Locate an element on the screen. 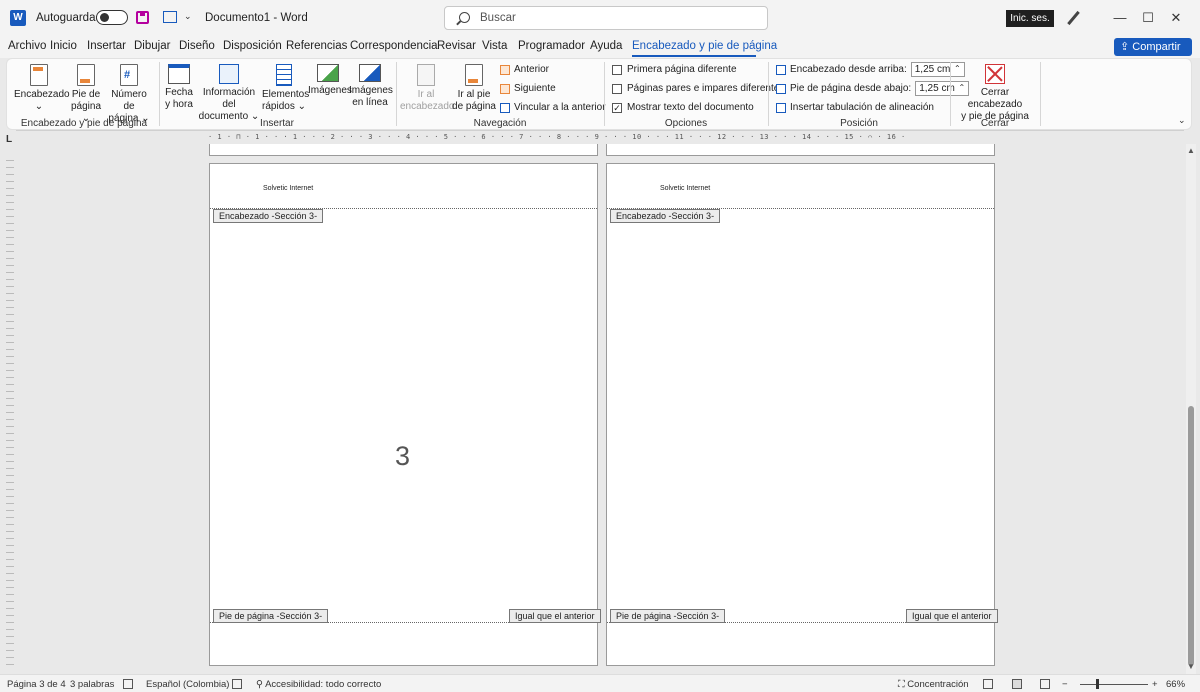  calendar-icon is located at coordinates (179, 74).